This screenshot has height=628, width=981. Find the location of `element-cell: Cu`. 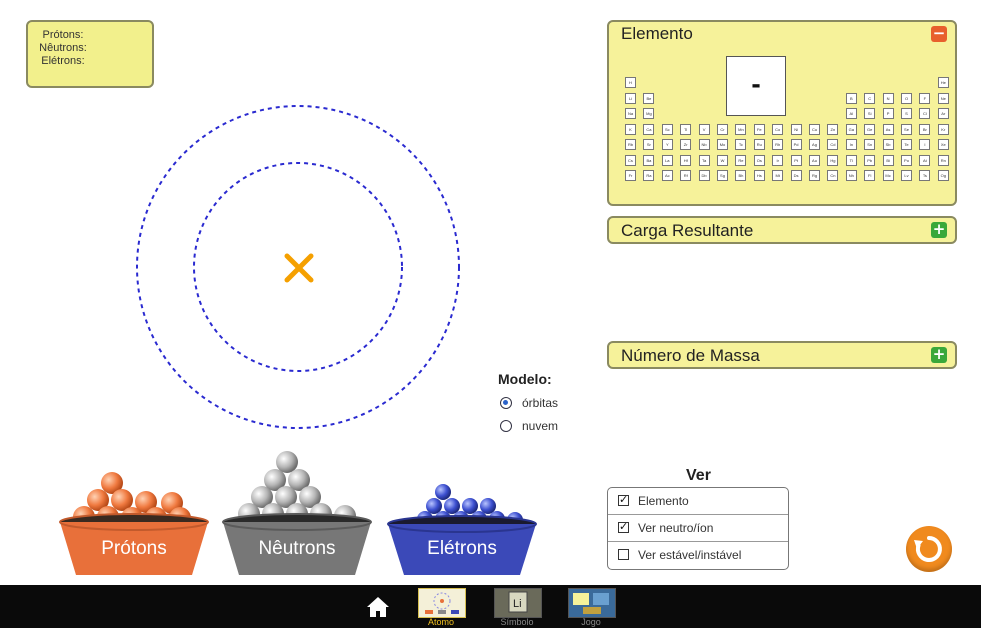

element-cell: Cu is located at coordinates (814, 129).